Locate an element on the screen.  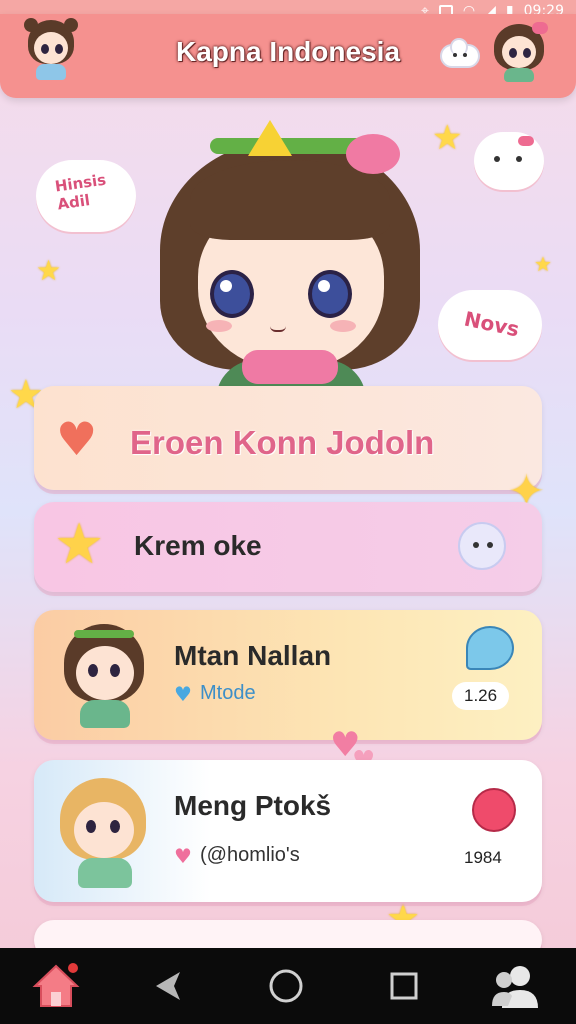
chat-2-heart-icon: ♥ is located at coordinates (183, 856).